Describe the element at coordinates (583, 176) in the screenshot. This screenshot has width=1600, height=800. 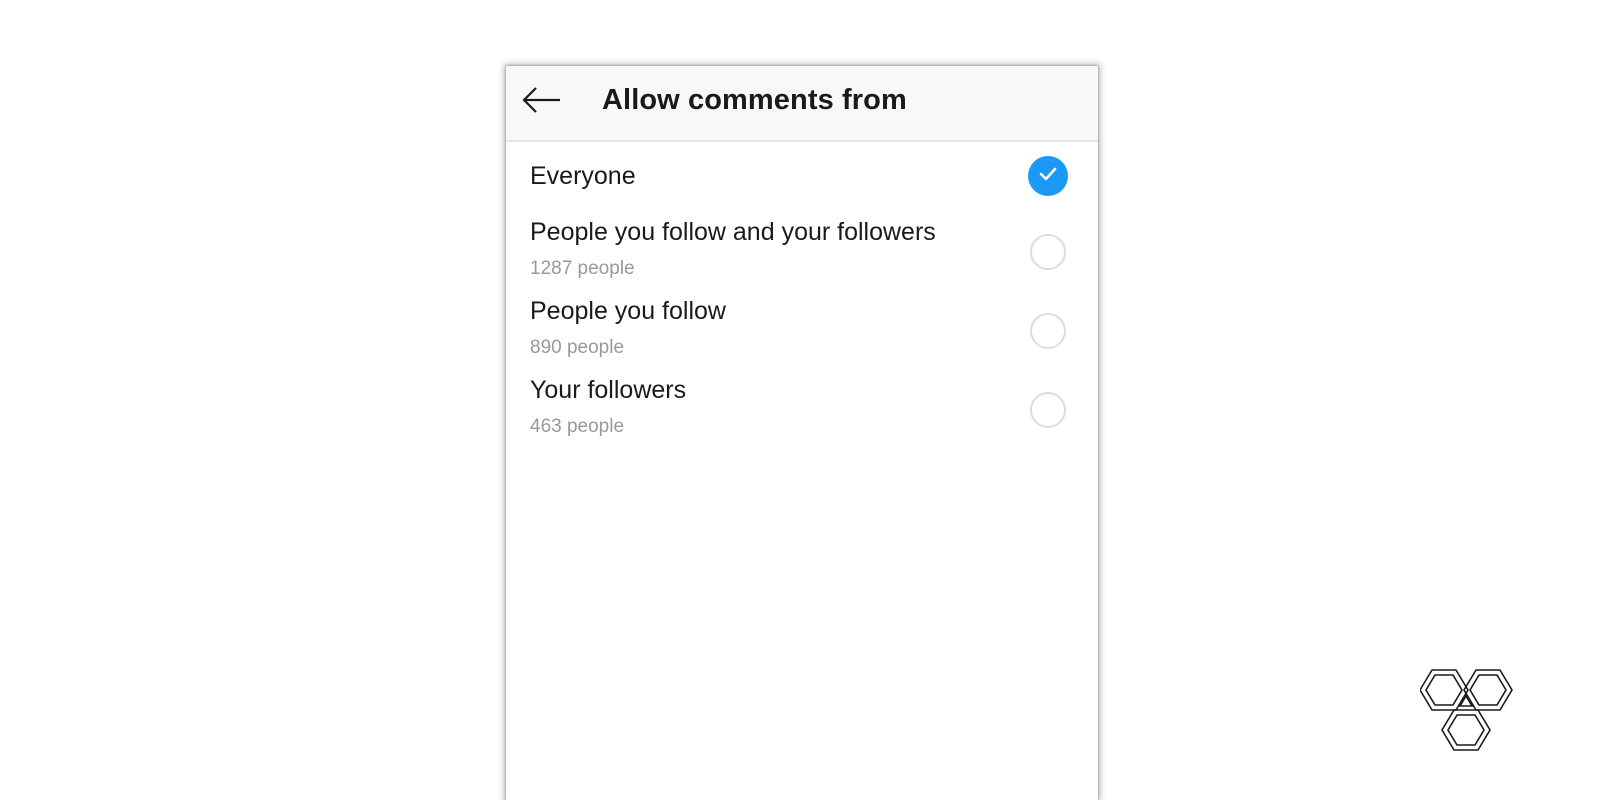
I see `option-label: Everyone` at that location.